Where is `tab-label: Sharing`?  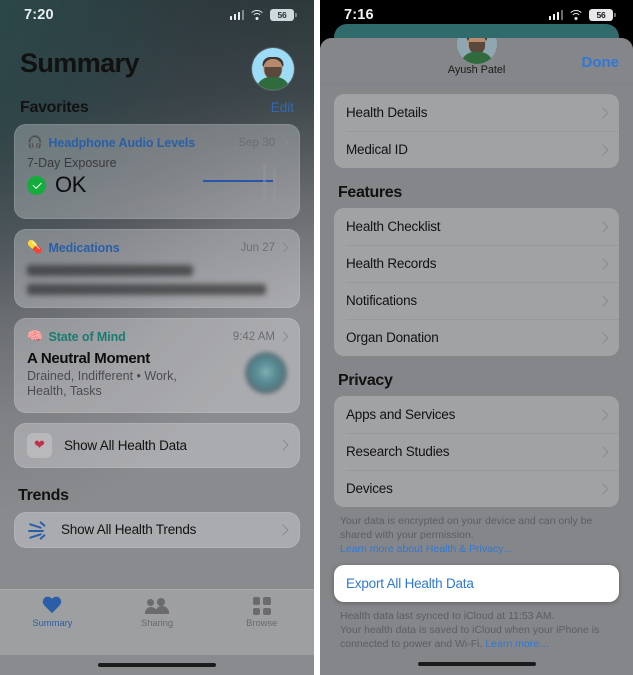
tab-label: Sharing is located at coordinates (157, 623).